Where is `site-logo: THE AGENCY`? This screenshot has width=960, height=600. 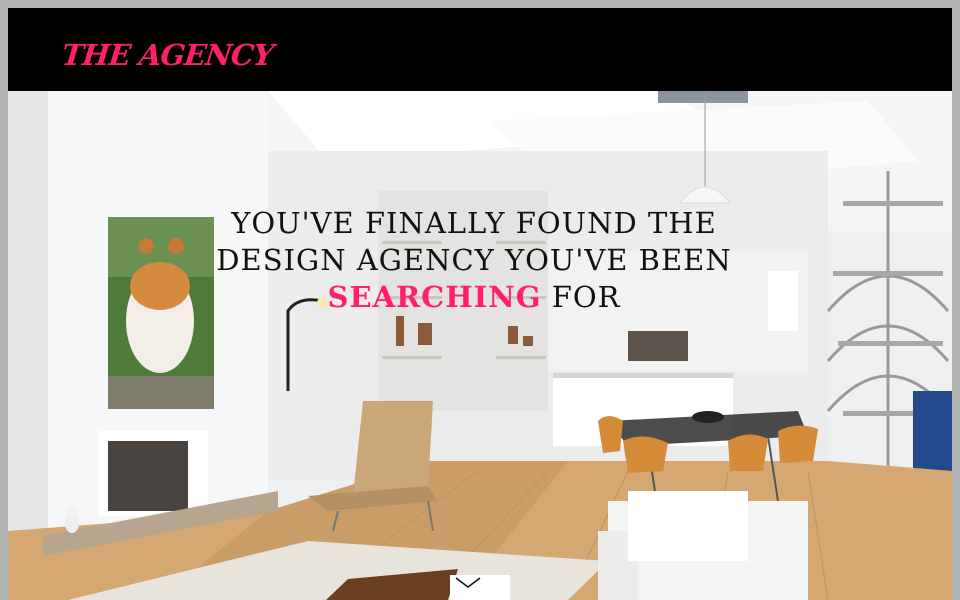
site-logo: THE AGENCY is located at coordinates (167, 55).